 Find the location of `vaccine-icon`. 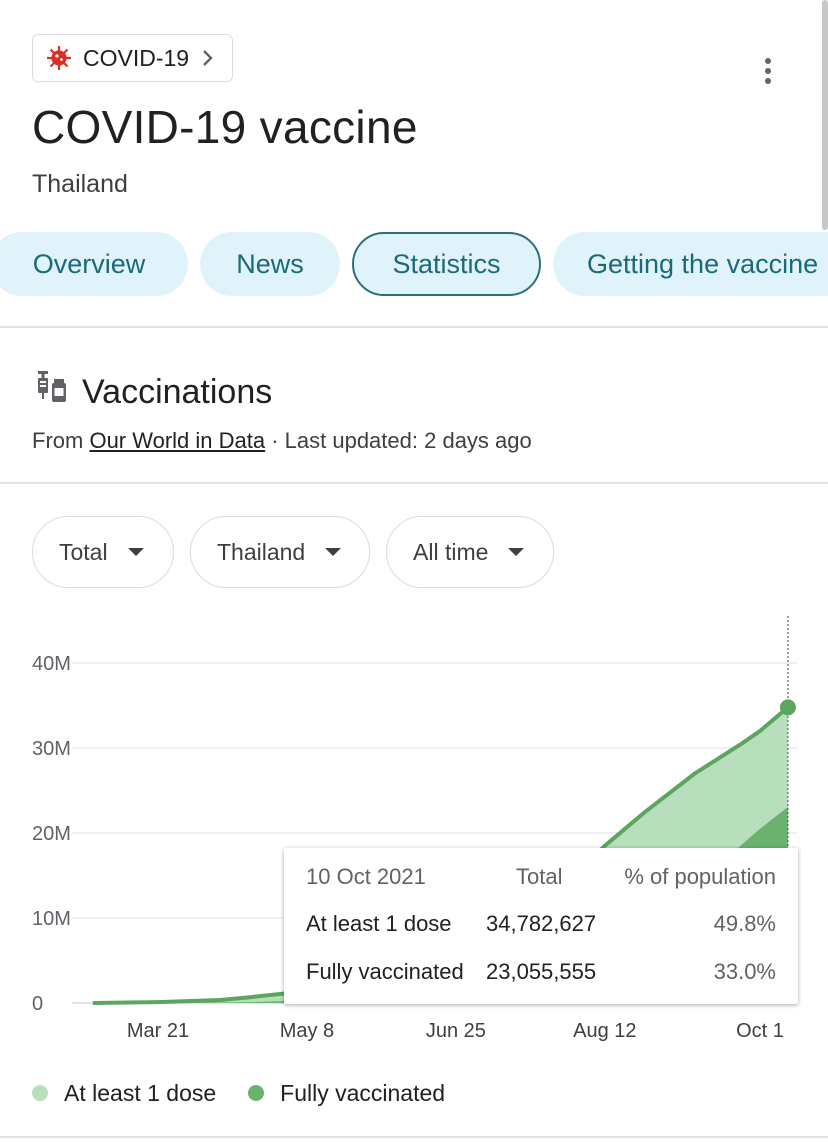

vaccine-icon is located at coordinates (52, 386).